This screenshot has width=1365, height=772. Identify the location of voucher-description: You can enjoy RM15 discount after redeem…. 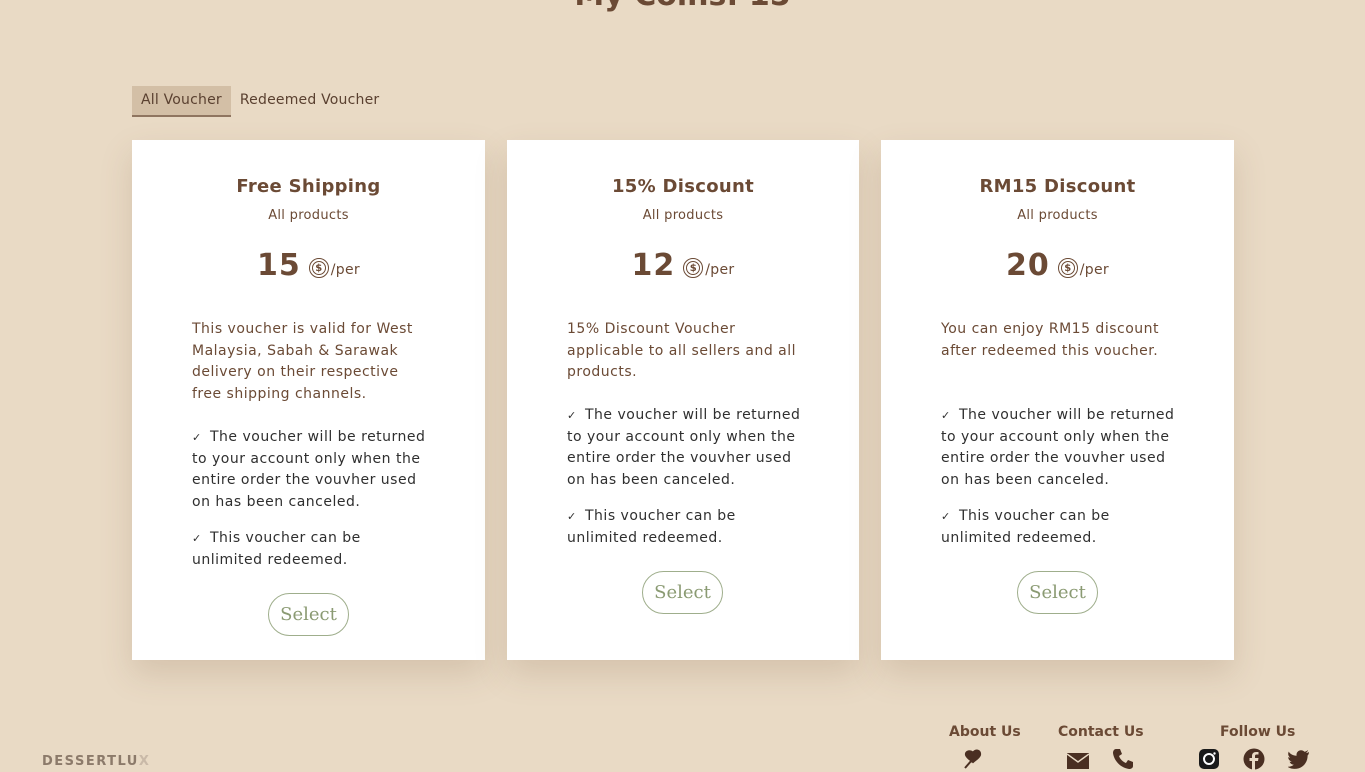
(1050, 340).